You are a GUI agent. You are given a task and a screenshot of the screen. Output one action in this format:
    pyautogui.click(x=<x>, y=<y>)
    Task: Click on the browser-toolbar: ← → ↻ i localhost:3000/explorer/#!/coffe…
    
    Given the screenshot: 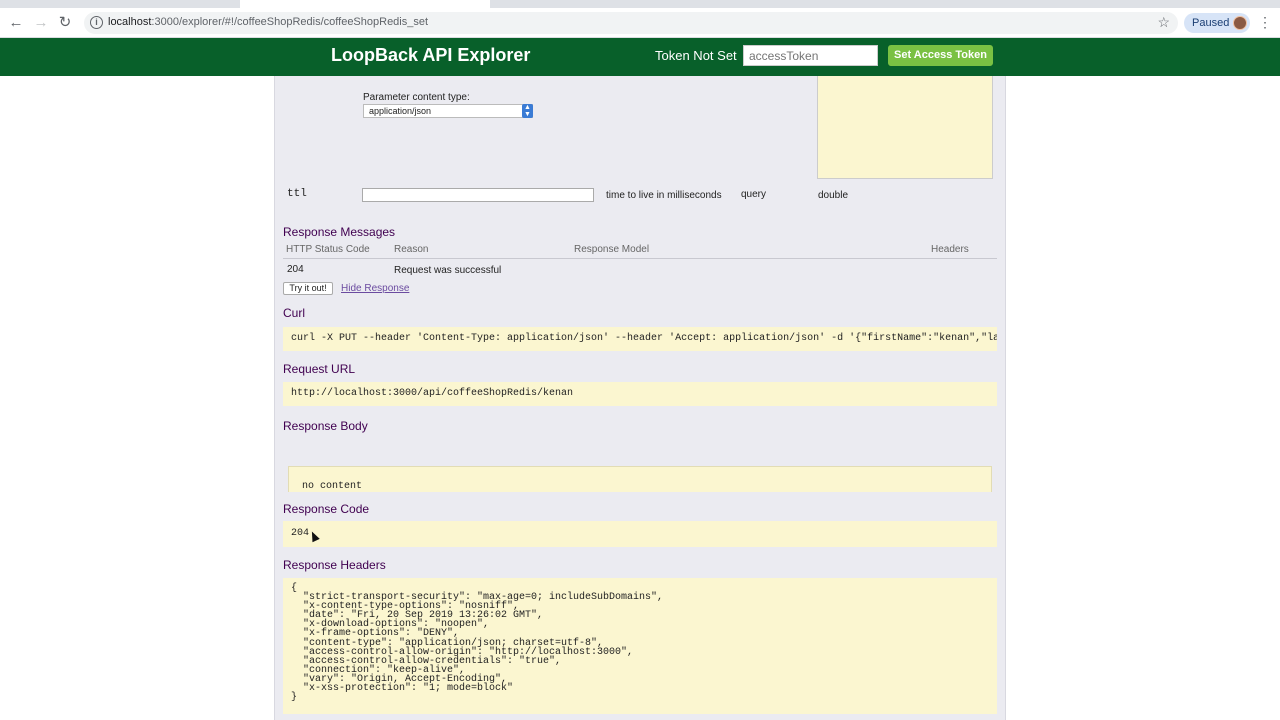 What is the action you would take?
    pyautogui.click(x=640, y=23)
    